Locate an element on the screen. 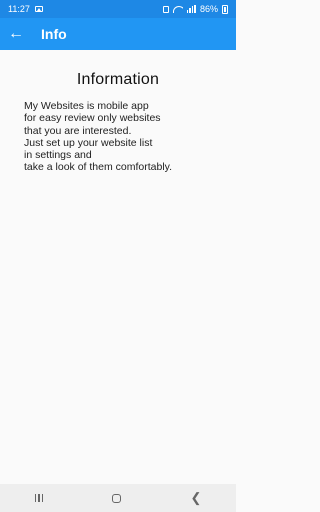 This screenshot has width=320, height=512. lock-icon is located at coordinates (165, 9).